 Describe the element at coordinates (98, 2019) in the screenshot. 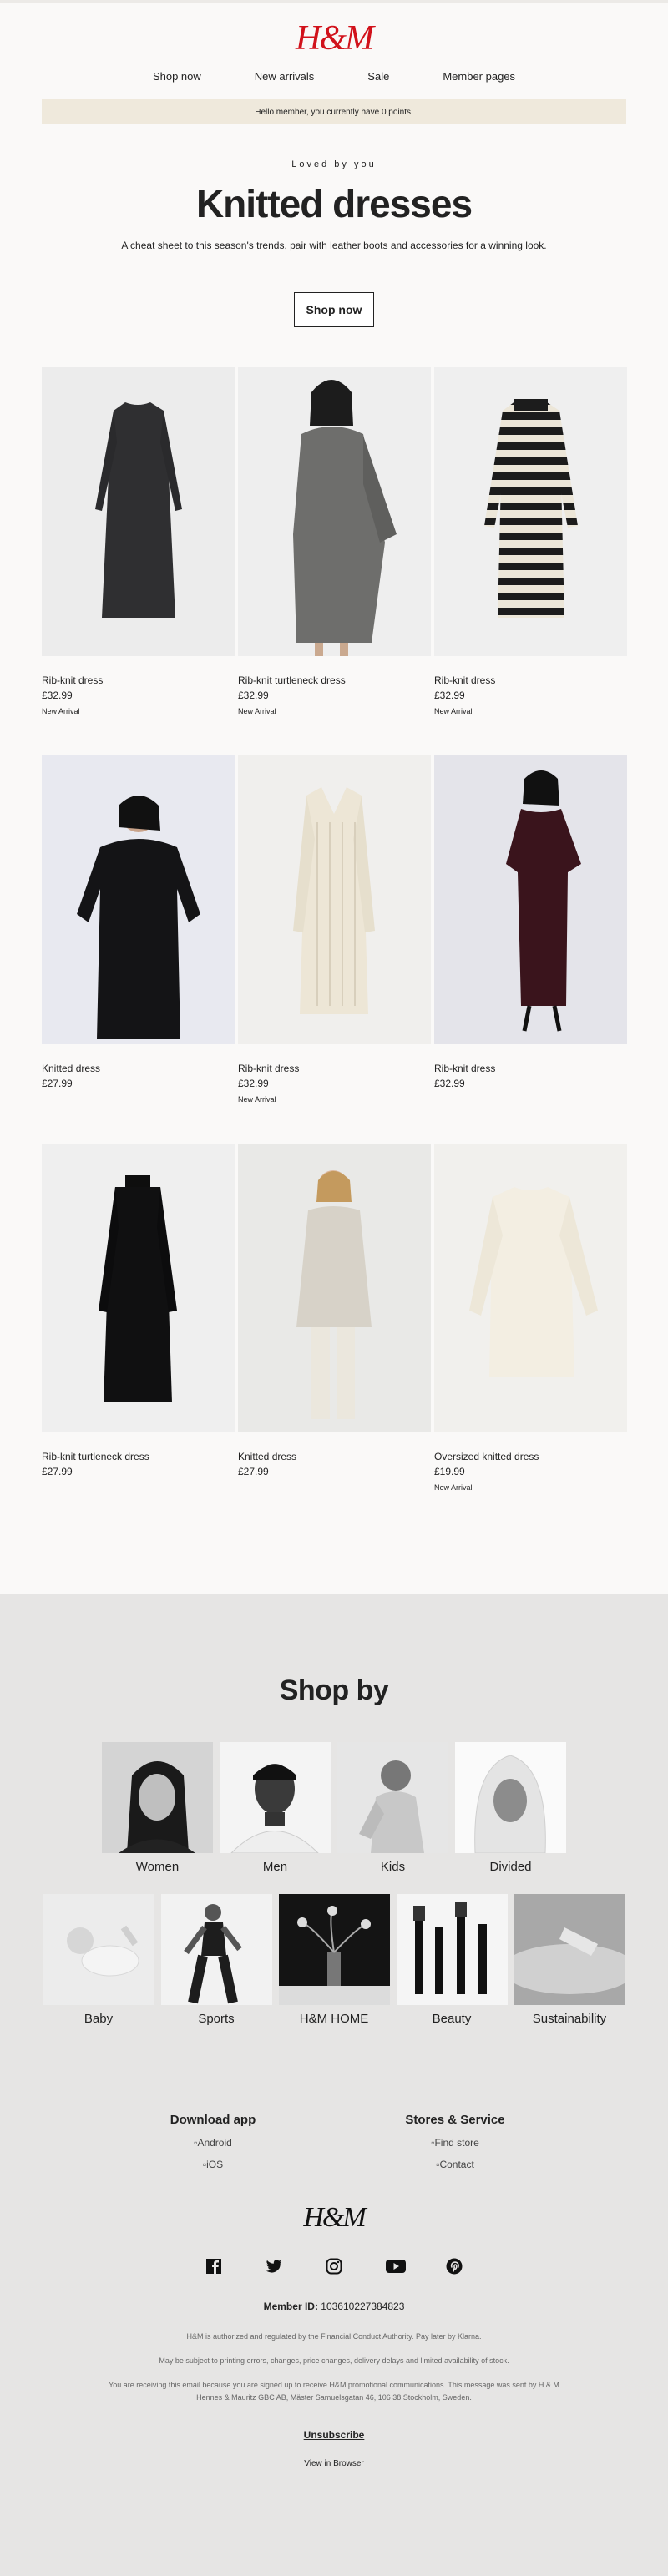

I see `category-label: Baby` at that location.